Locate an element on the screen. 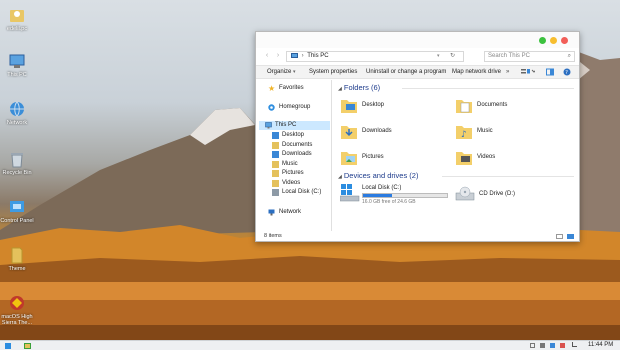  breadcrumb-this-pc: This PC is located at coordinates (317, 56).